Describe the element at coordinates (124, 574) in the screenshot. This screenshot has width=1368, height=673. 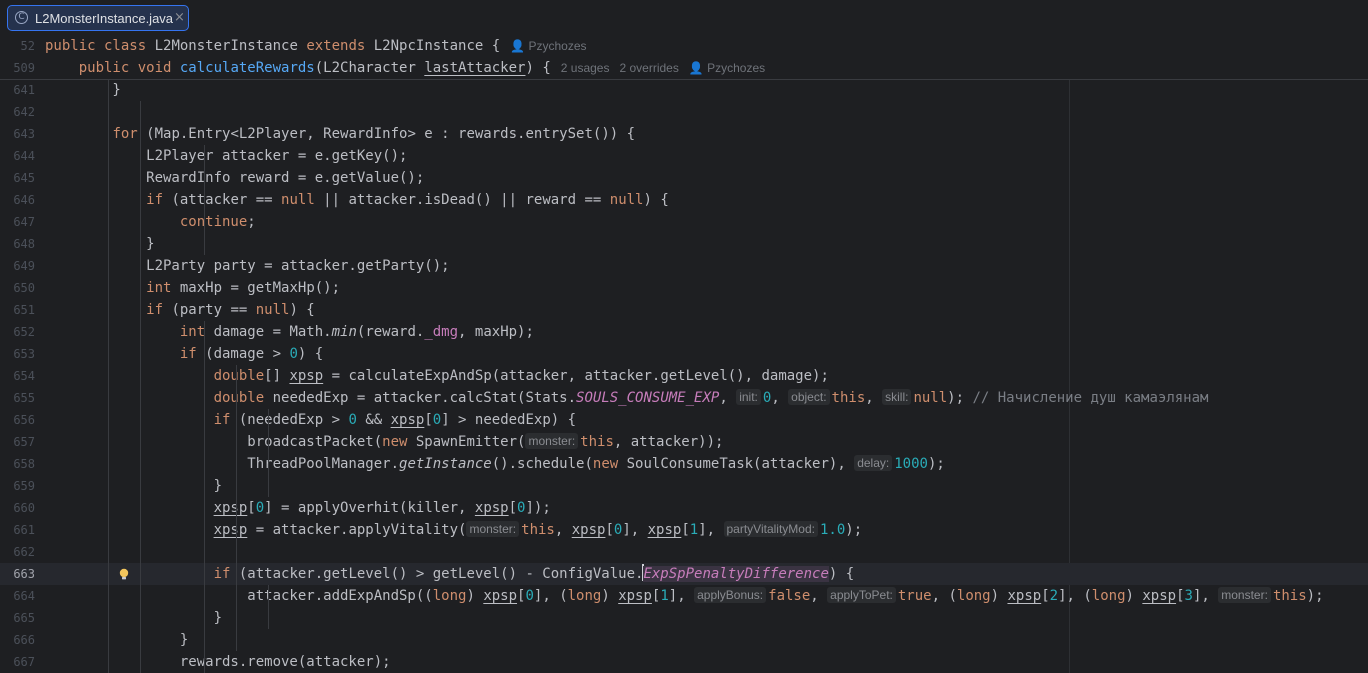
I see `intention-bulb-icon` at that location.